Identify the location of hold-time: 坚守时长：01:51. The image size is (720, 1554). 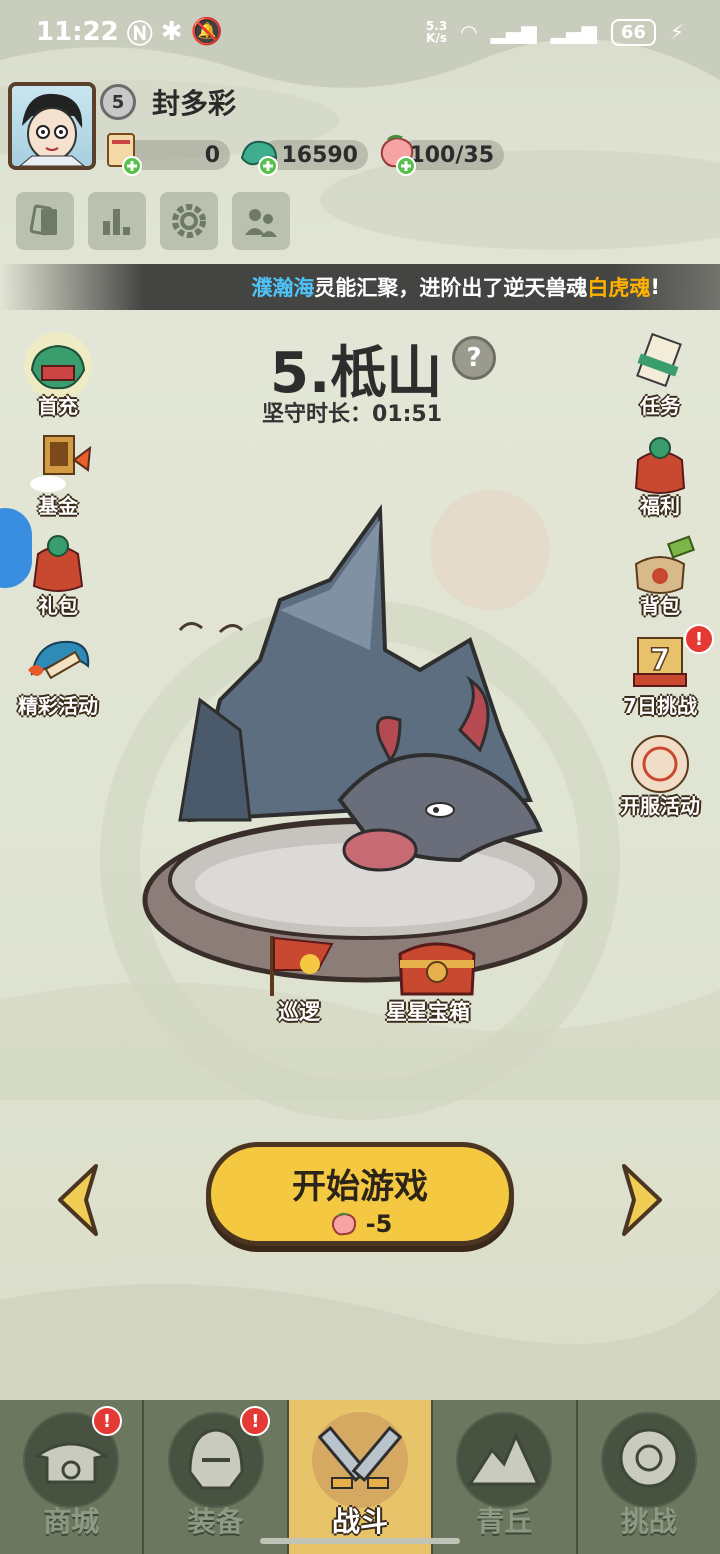
(352, 412).